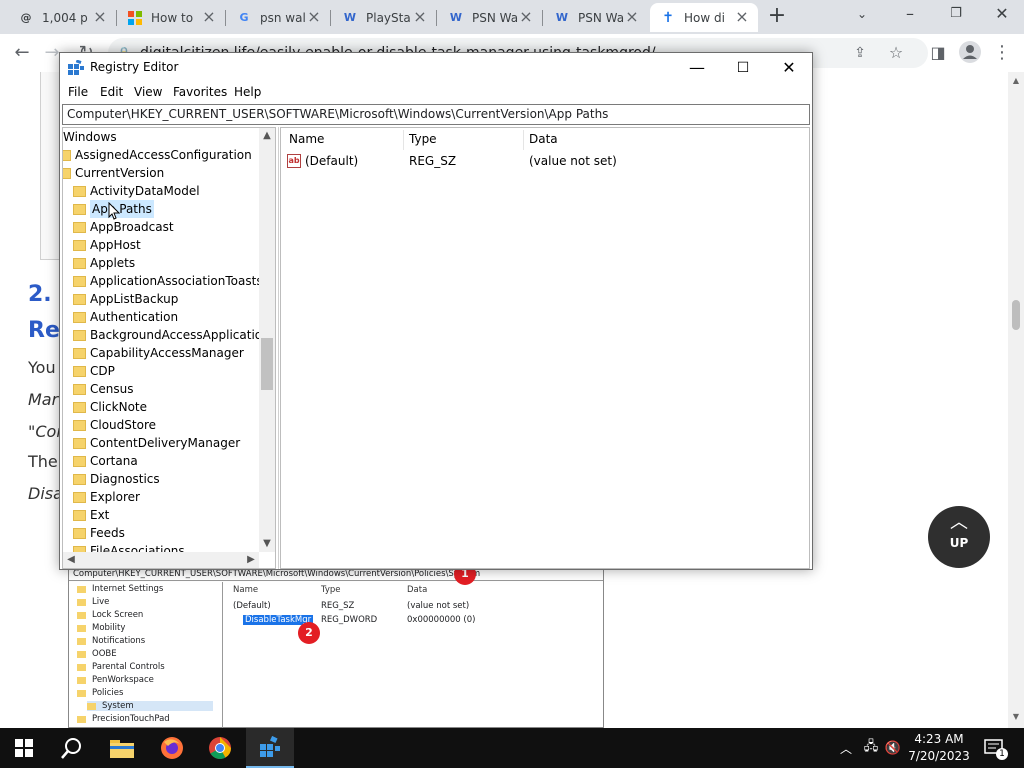 The width and height of the screenshot is (1024, 768). Describe the element at coordinates (220, 748) in the screenshot. I see `chrome-button` at that location.